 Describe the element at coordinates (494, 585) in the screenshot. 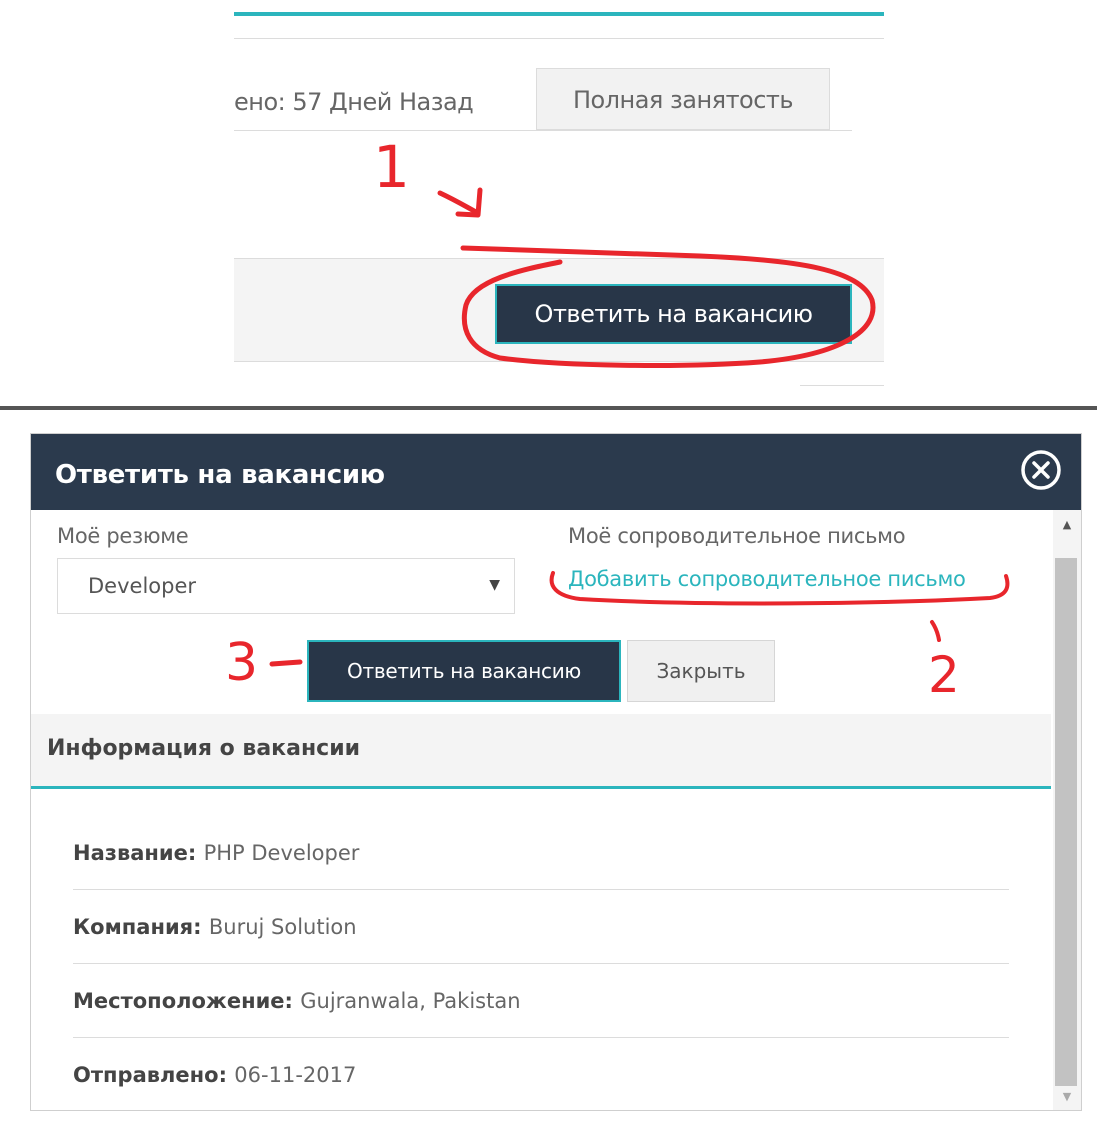

I see `dropdown-arrow-icon: ▼` at that location.